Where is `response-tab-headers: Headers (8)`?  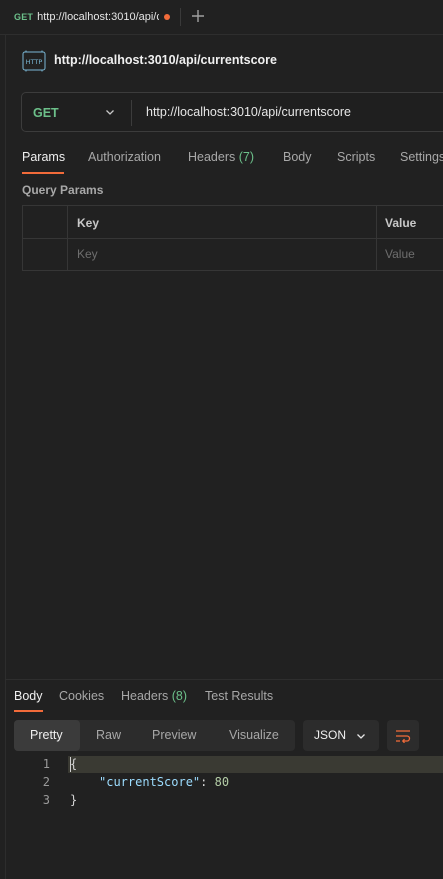
response-tab-headers: Headers (8) is located at coordinates (154, 696).